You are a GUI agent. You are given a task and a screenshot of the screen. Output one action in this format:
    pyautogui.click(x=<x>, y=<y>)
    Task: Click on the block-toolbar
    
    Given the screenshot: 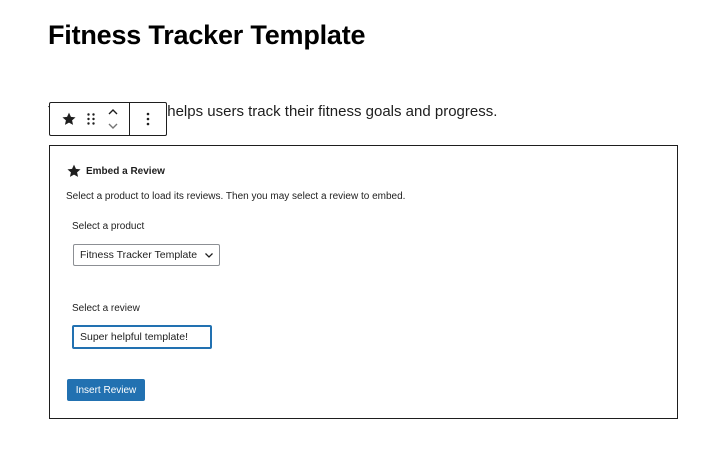 What is the action you would take?
    pyautogui.click(x=108, y=119)
    